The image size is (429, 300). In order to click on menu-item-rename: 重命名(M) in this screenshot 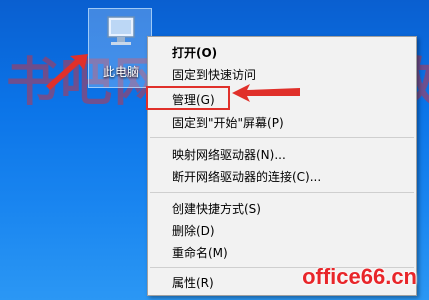, I will do `click(282, 253)`.